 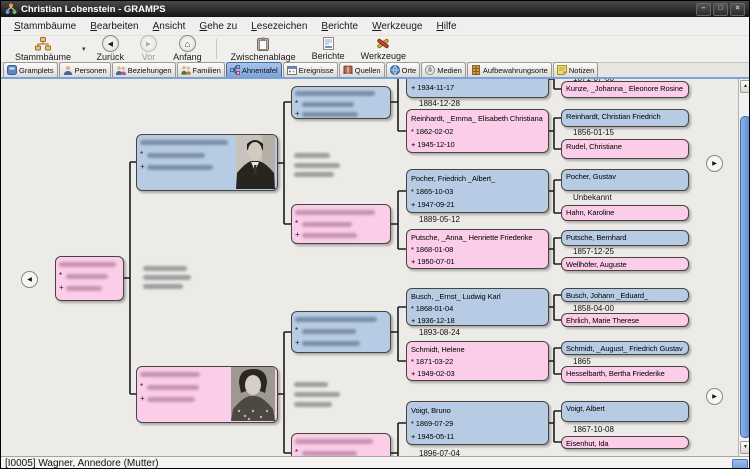 What do you see at coordinates (439, 452) in the screenshot?
I see `marriage-date-clipped: 1896-07-04` at bounding box center [439, 452].